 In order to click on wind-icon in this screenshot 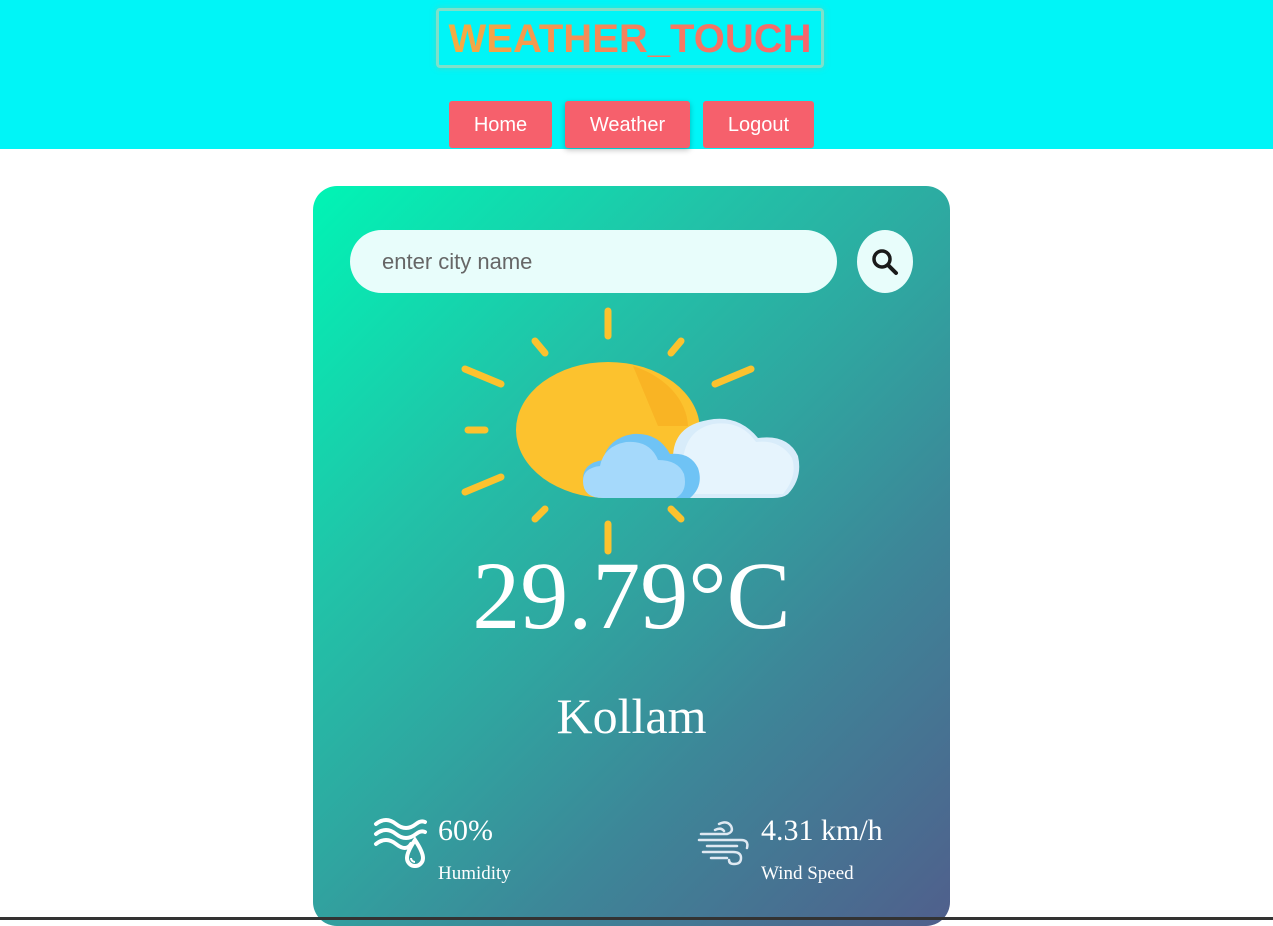, I will do `click(723, 843)`.